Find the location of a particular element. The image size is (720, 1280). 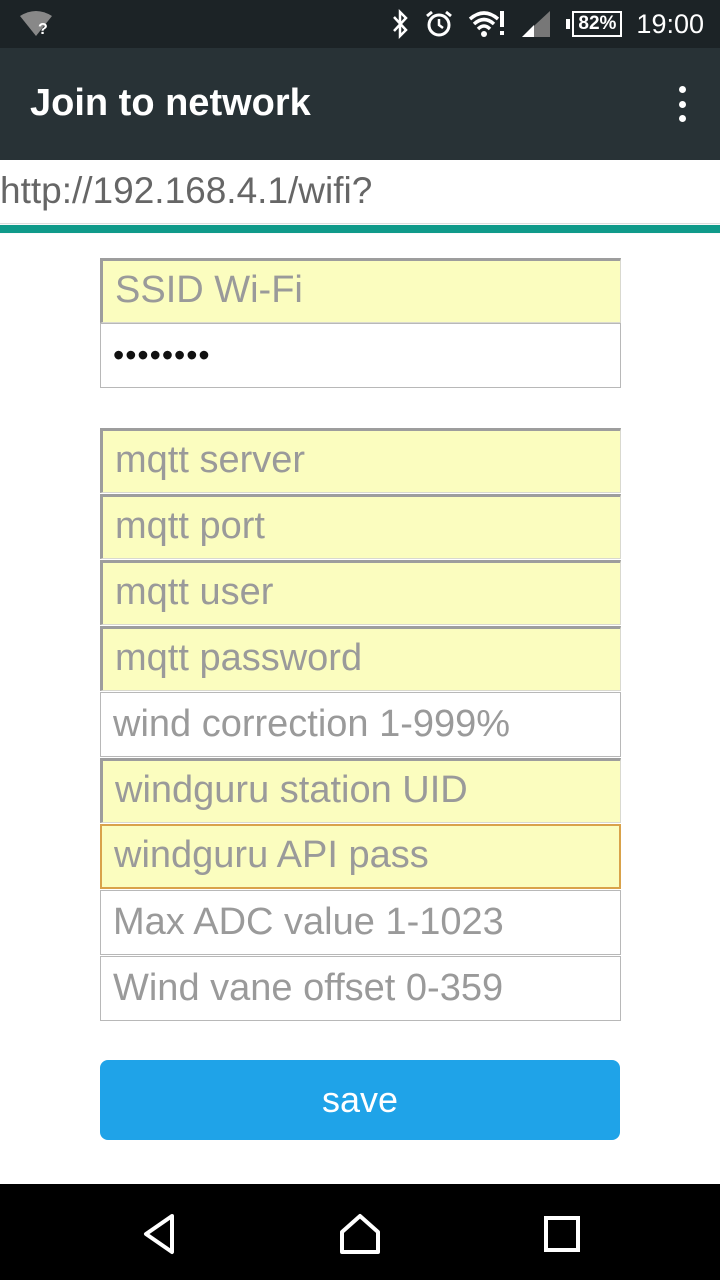

navigation-bar is located at coordinates (360, 1232).